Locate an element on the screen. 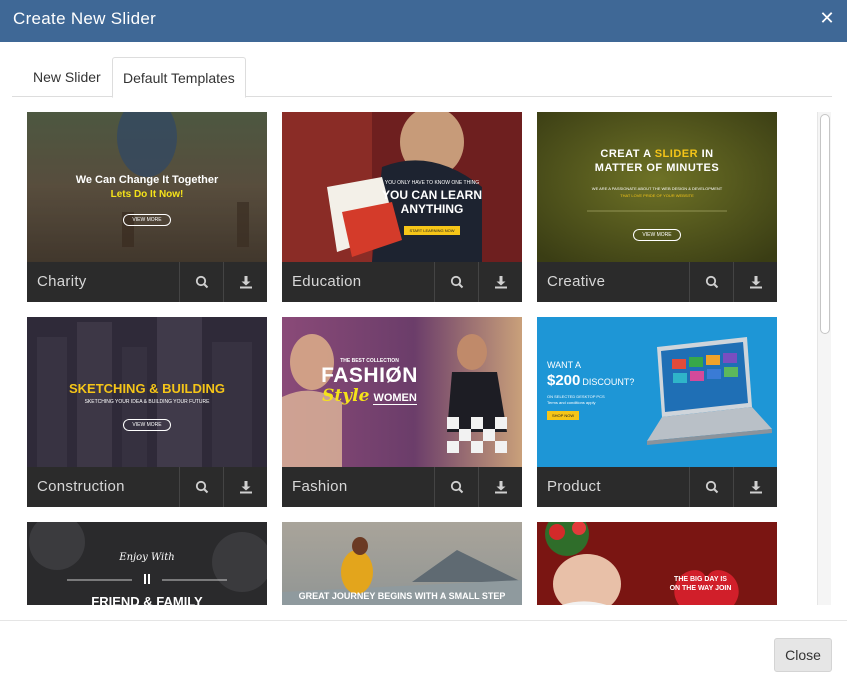  vertical-scrollbar is located at coordinates (824, 358).